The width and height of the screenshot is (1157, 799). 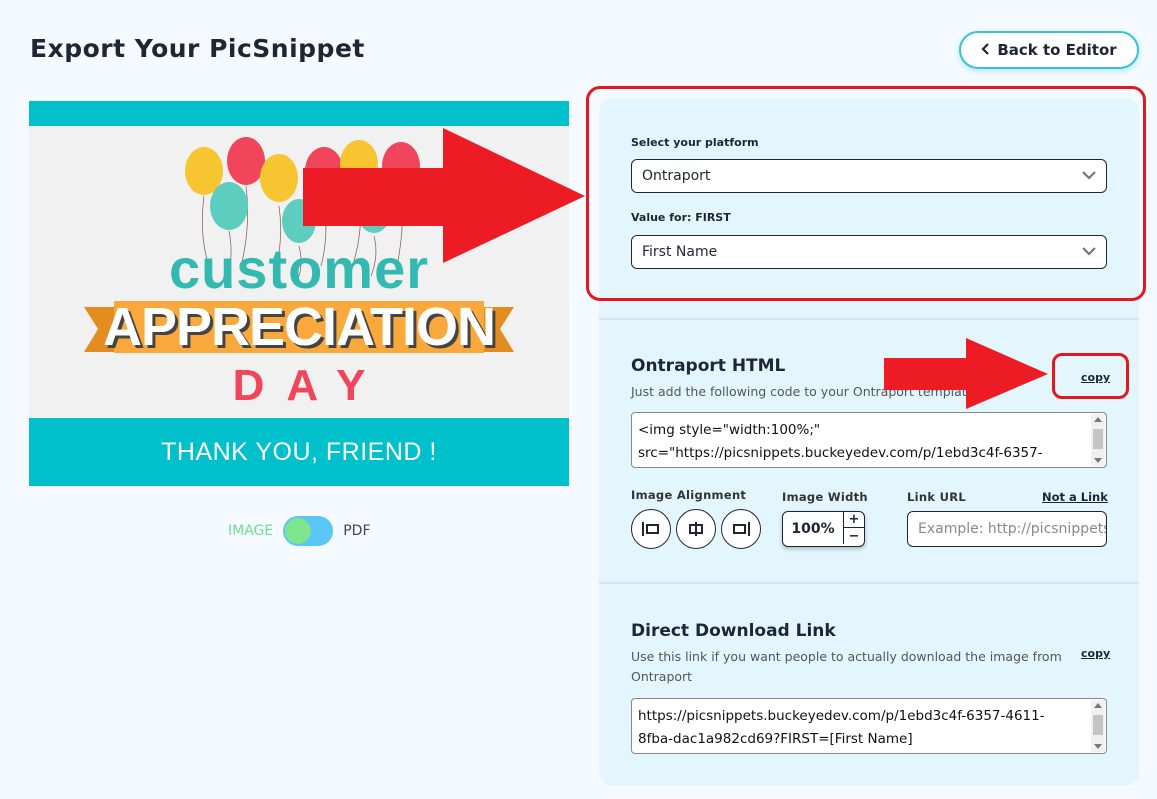 I want to click on html-code-line-1: <img style="width:100%;", so click(x=729, y=430).